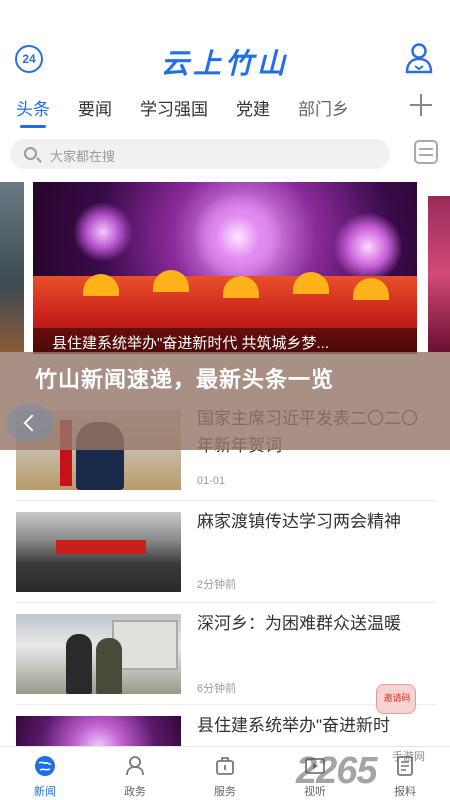 The width and height of the screenshot is (450, 800). Describe the element at coordinates (95, 107) in the screenshot. I see `tab-key-news: 要闻` at that location.